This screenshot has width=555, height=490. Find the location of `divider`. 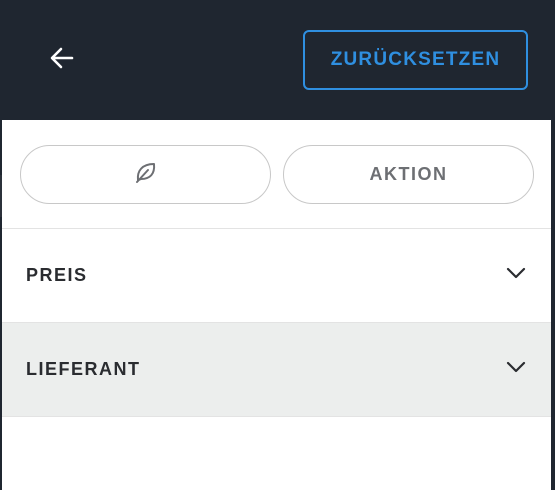

divider is located at coordinates (276, 416).